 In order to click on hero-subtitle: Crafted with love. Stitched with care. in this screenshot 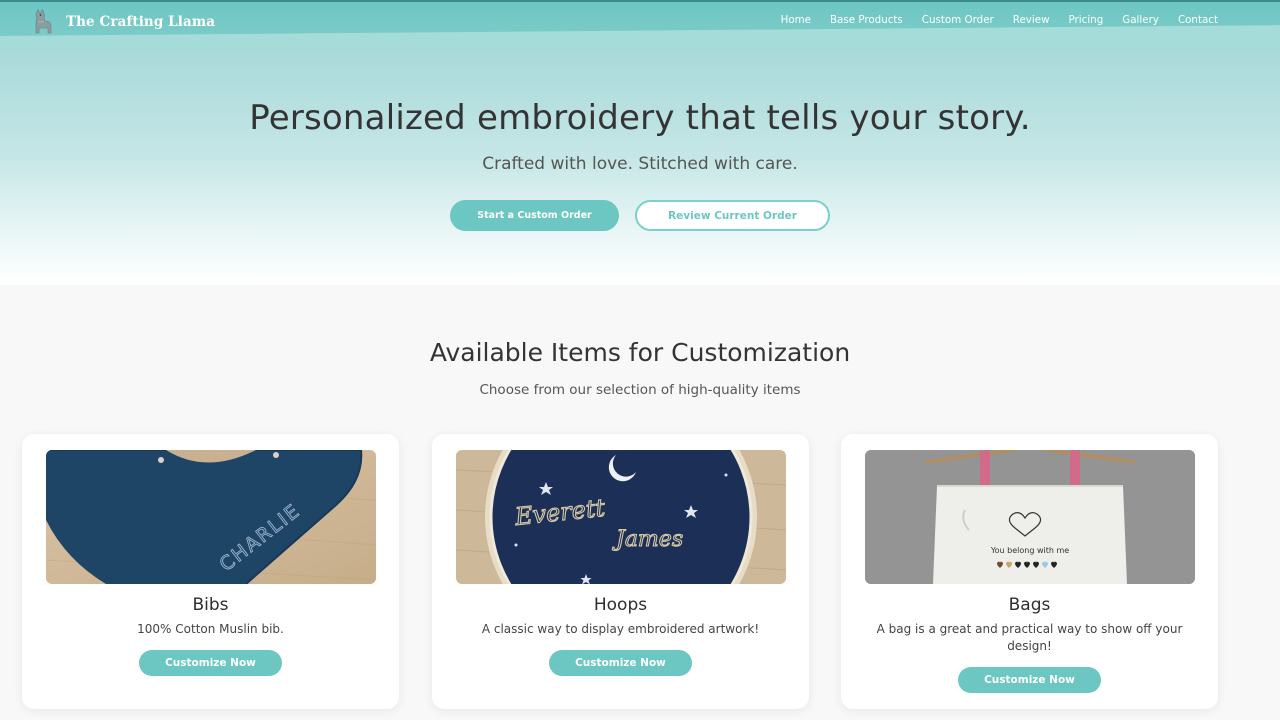, I will do `click(640, 164)`.